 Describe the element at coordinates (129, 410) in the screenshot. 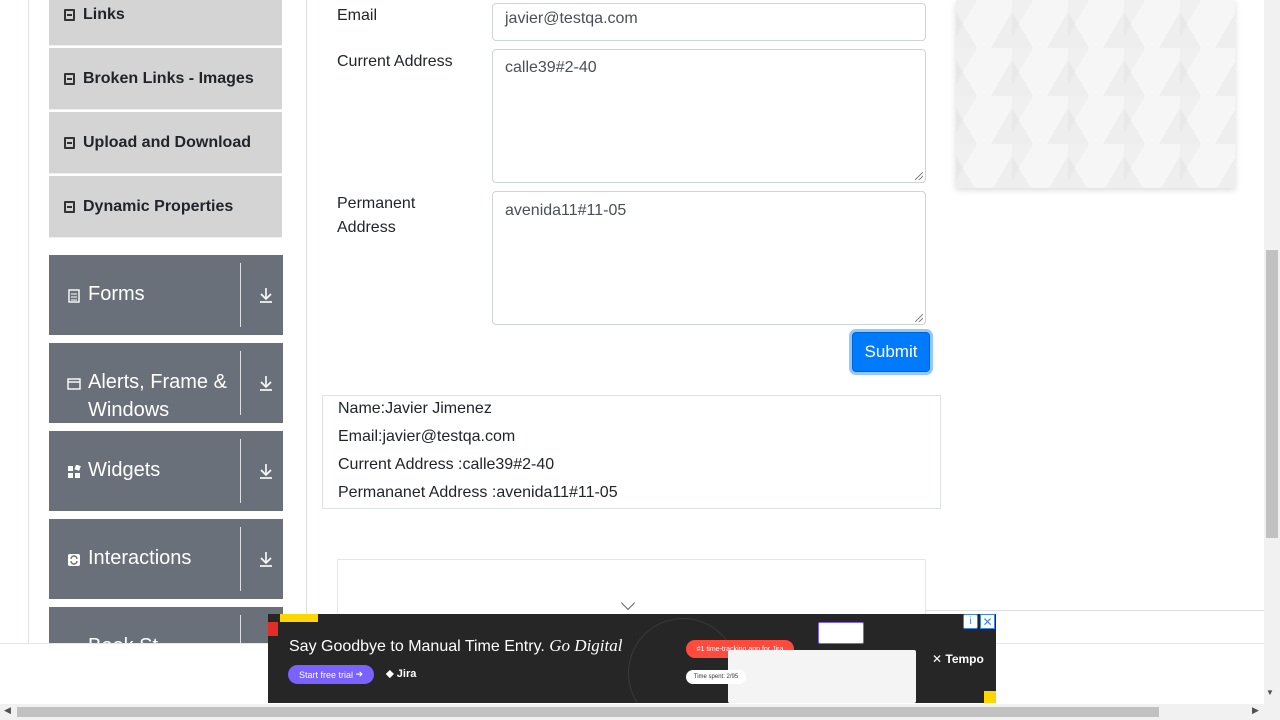

I see `sidebar-group-label-line2: Windows` at that location.